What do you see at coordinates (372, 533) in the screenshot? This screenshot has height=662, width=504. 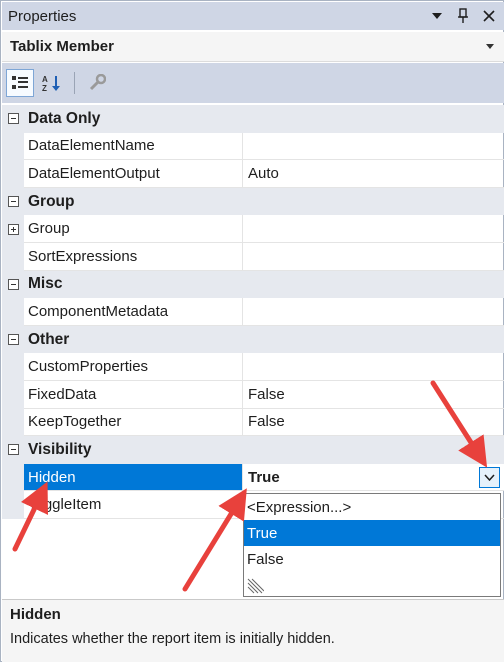 I see `dropdown-option-true: True` at bounding box center [372, 533].